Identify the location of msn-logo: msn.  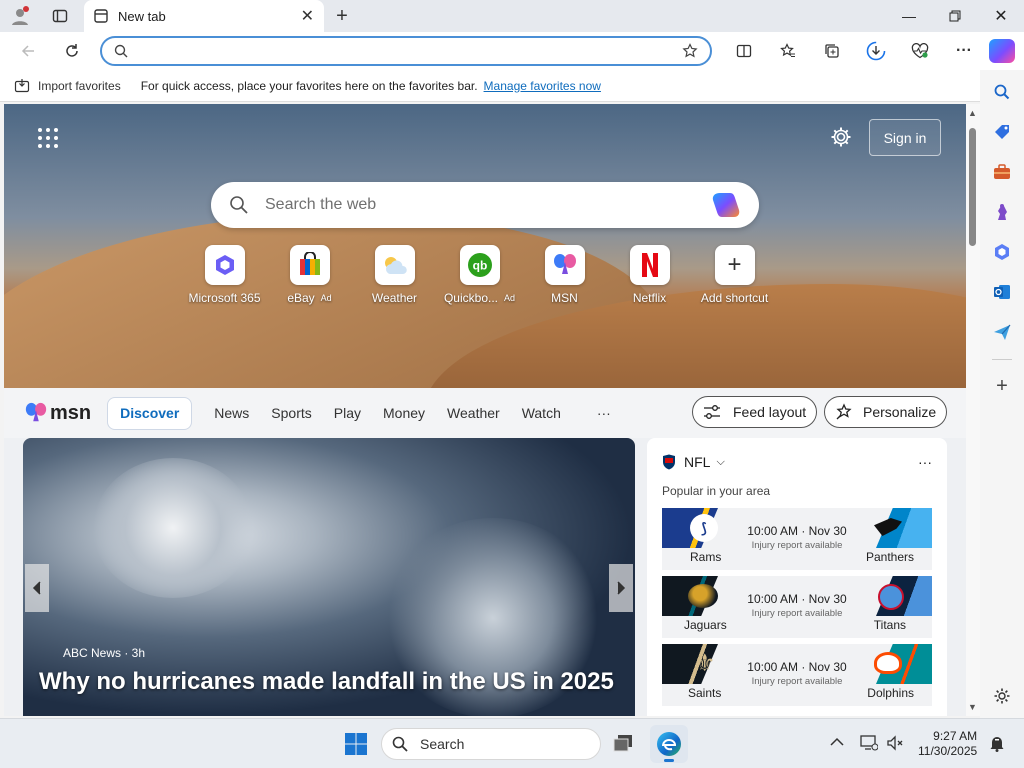
(57, 413).